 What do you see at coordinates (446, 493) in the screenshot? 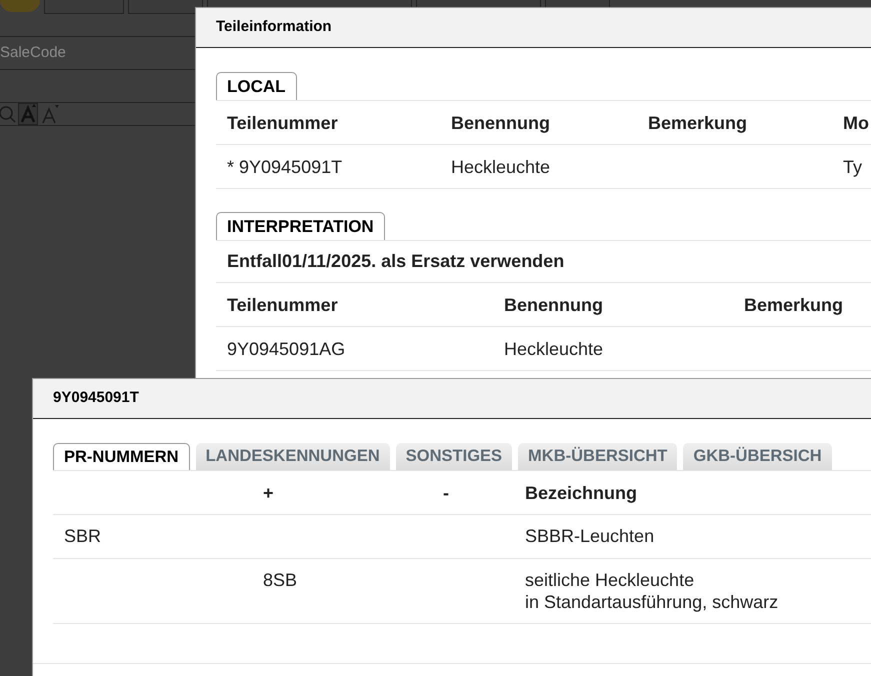
I see `column-header: -` at bounding box center [446, 493].